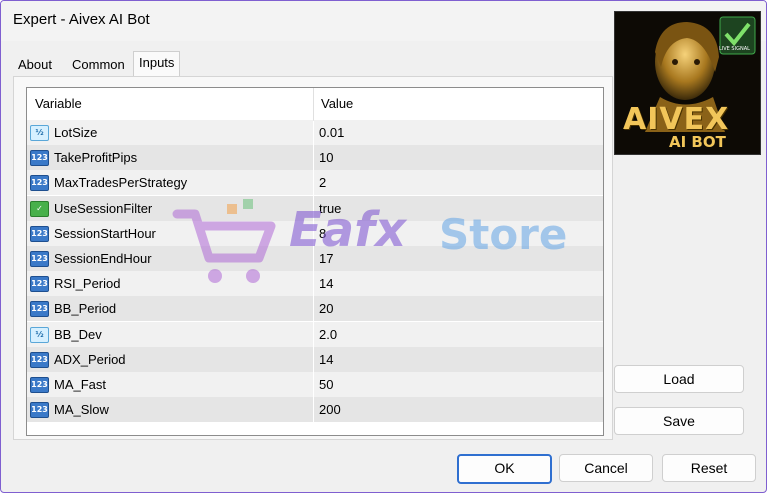 The width and height of the screenshot is (767, 493). What do you see at coordinates (81, 19) in the screenshot?
I see `window-title: Expert - Aivex AI Bot` at bounding box center [81, 19].